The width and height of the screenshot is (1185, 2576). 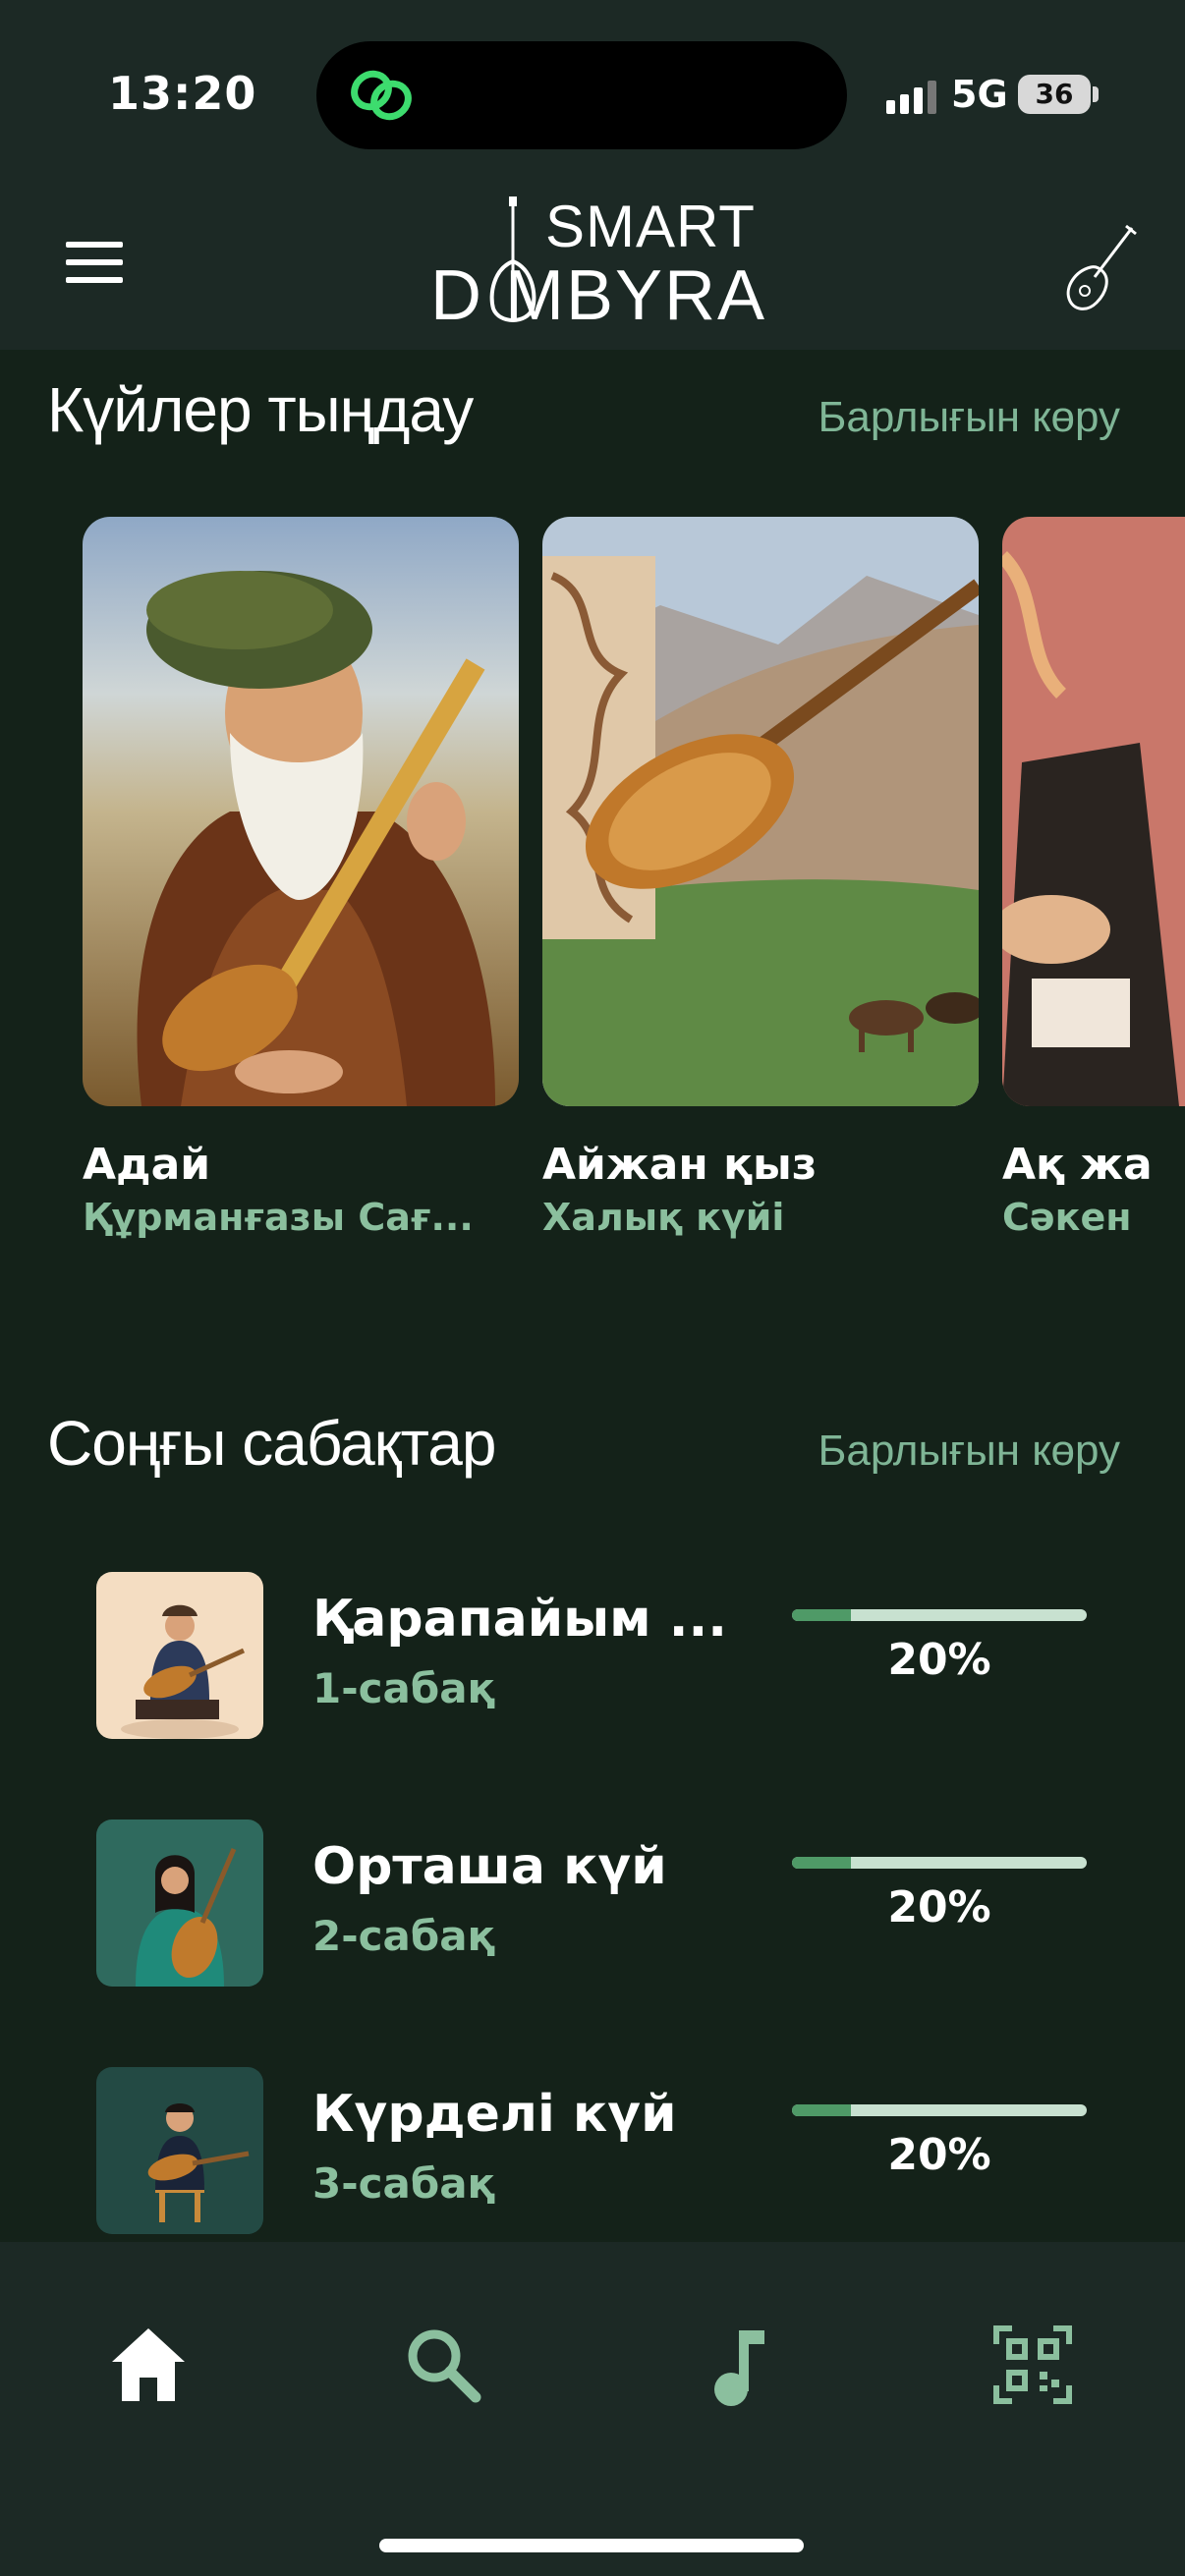 I want to click on search-icon, so click(x=443, y=2365).